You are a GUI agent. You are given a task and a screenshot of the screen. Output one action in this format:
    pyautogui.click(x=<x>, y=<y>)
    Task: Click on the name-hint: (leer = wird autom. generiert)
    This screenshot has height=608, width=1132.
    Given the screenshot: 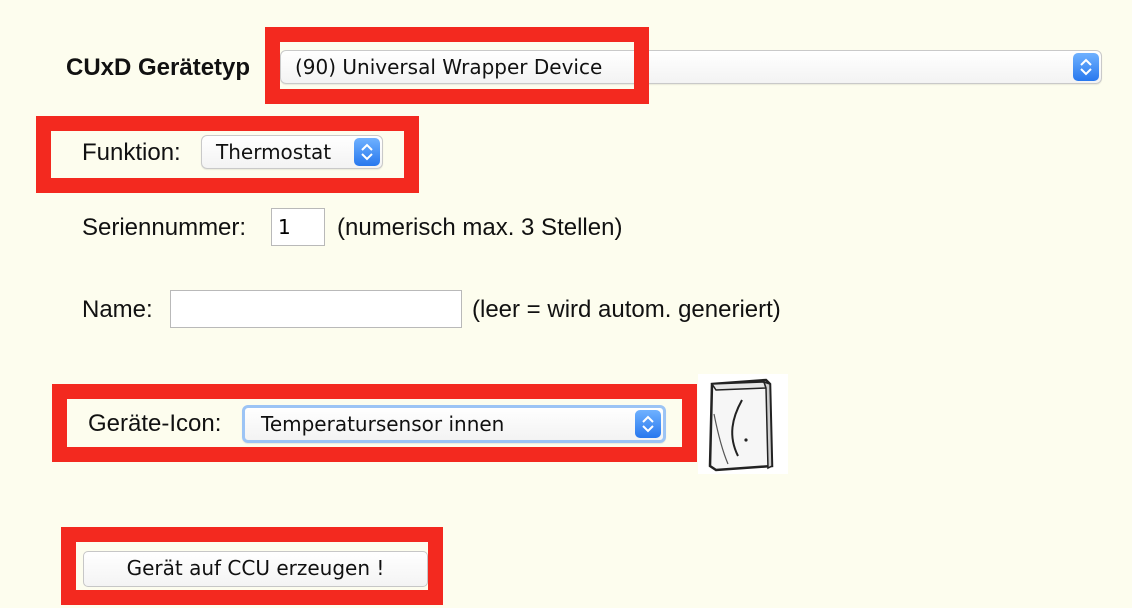 What is the action you would take?
    pyautogui.click(x=626, y=309)
    